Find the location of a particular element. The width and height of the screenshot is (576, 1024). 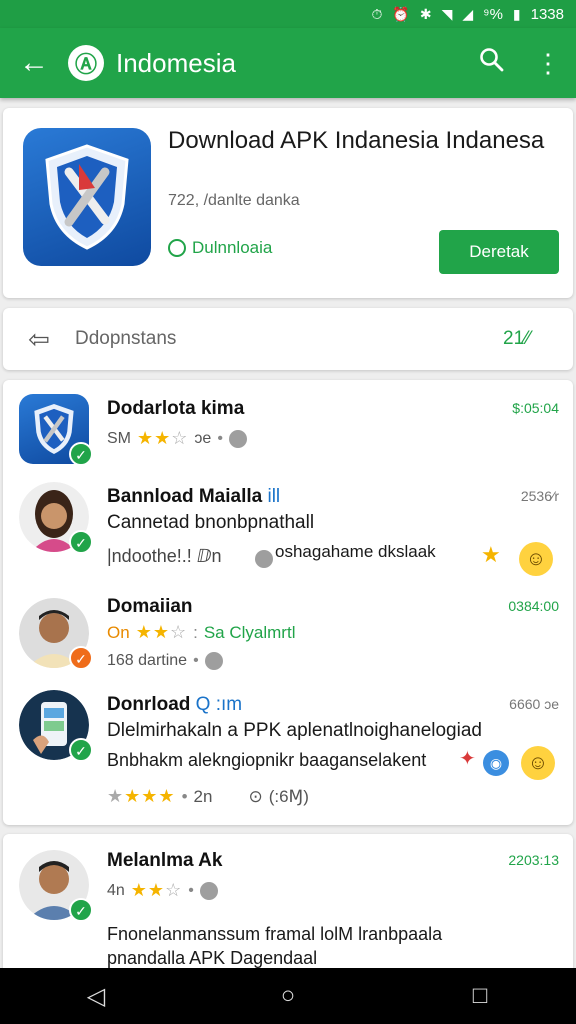

item-rating-line: ★★★★ • 2n ⊙ (:6Ɱ) is located at coordinates (208, 796).